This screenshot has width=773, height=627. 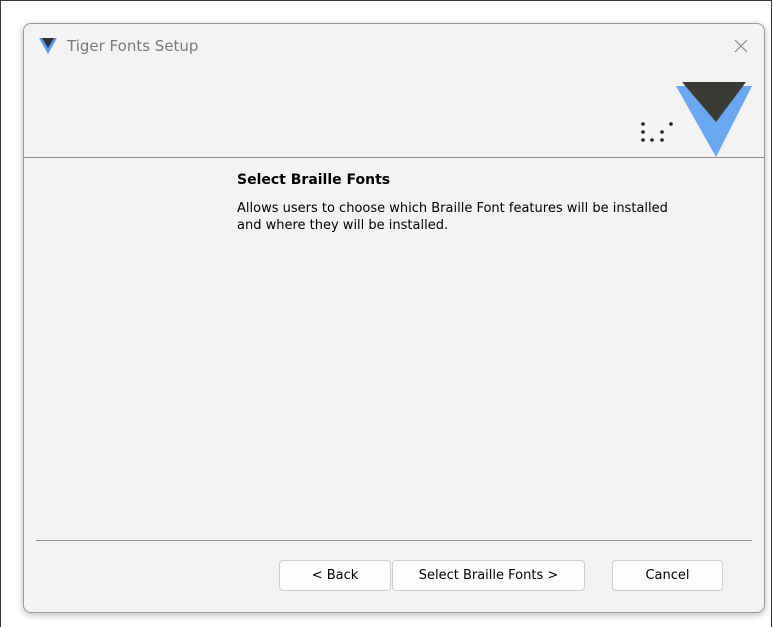 What do you see at coordinates (335, 575) in the screenshot?
I see `back-button: < Back` at bounding box center [335, 575].